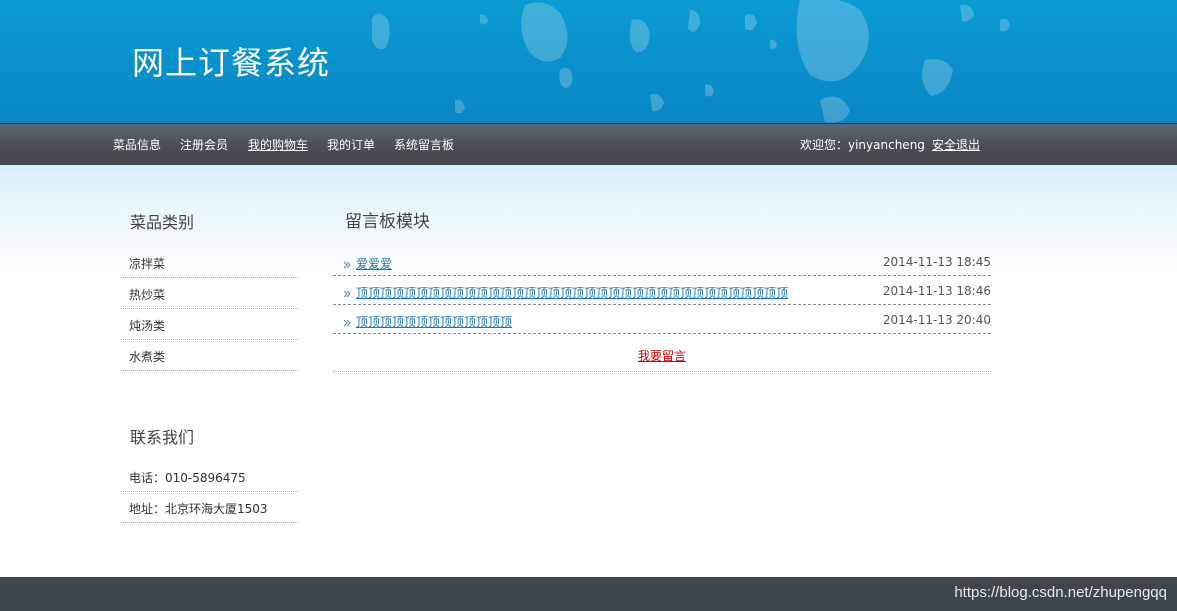 The image size is (1177, 611). Describe the element at coordinates (162, 437) in the screenshot. I see `contact-title: 联系我们` at that location.